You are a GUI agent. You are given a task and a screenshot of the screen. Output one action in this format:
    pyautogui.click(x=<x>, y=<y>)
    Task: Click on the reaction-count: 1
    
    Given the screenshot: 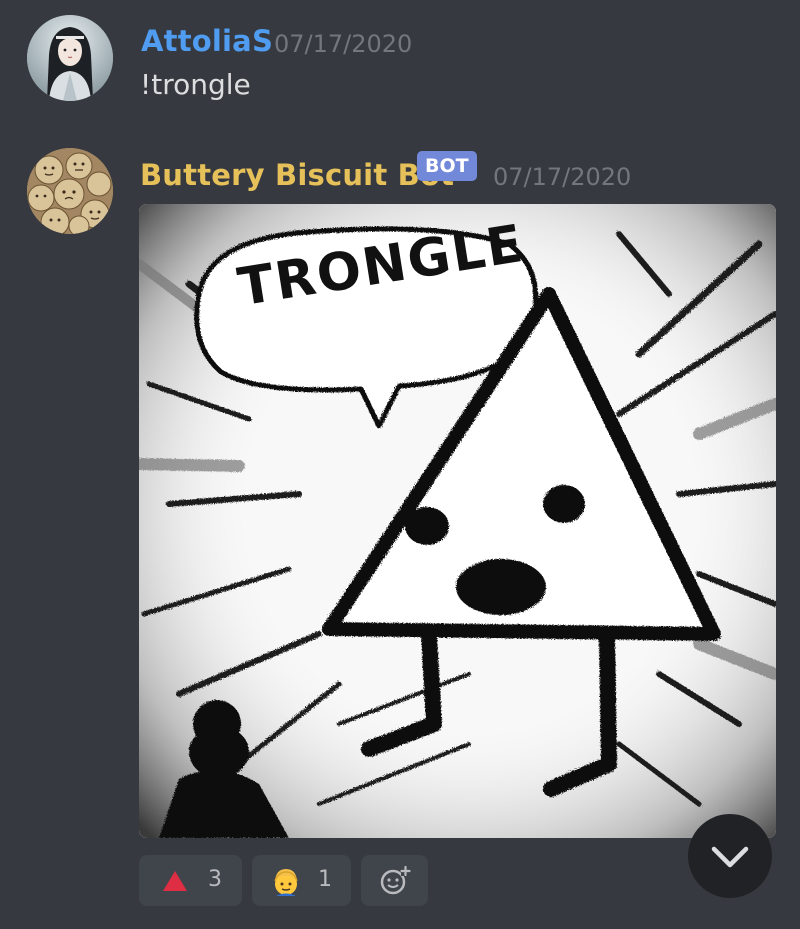 What is the action you would take?
    pyautogui.click(x=325, y=879)
    